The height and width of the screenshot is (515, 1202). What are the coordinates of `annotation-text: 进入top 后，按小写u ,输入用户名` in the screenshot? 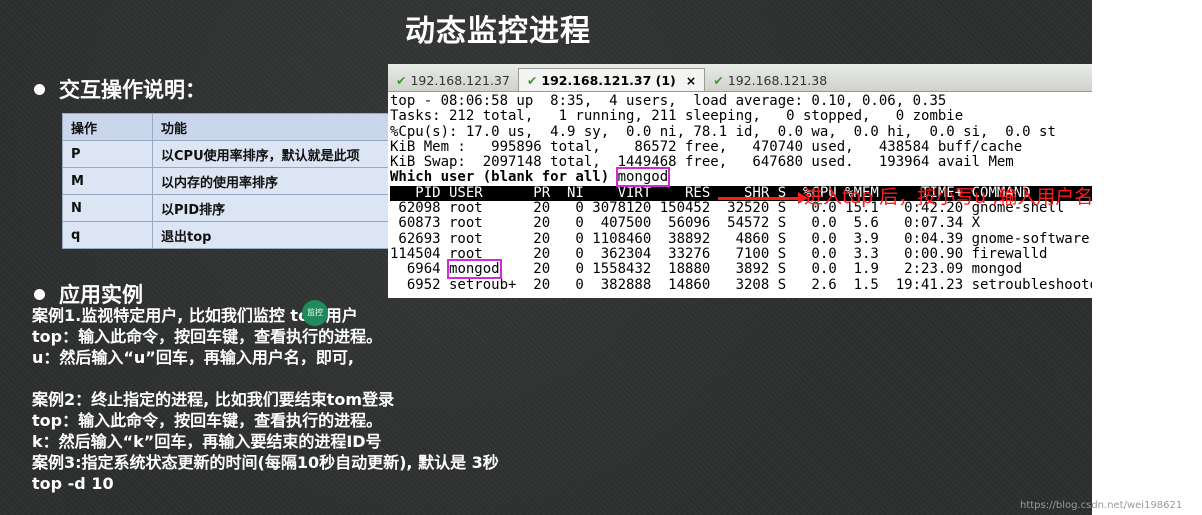 It's located at (949, 197).